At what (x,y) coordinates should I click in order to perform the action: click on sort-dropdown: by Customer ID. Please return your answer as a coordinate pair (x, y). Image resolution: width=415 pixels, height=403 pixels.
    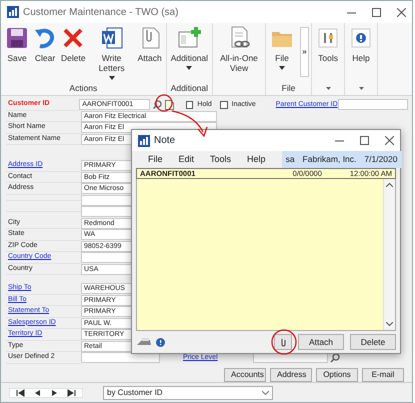
    Looking at the image, I should click on (188, 393).